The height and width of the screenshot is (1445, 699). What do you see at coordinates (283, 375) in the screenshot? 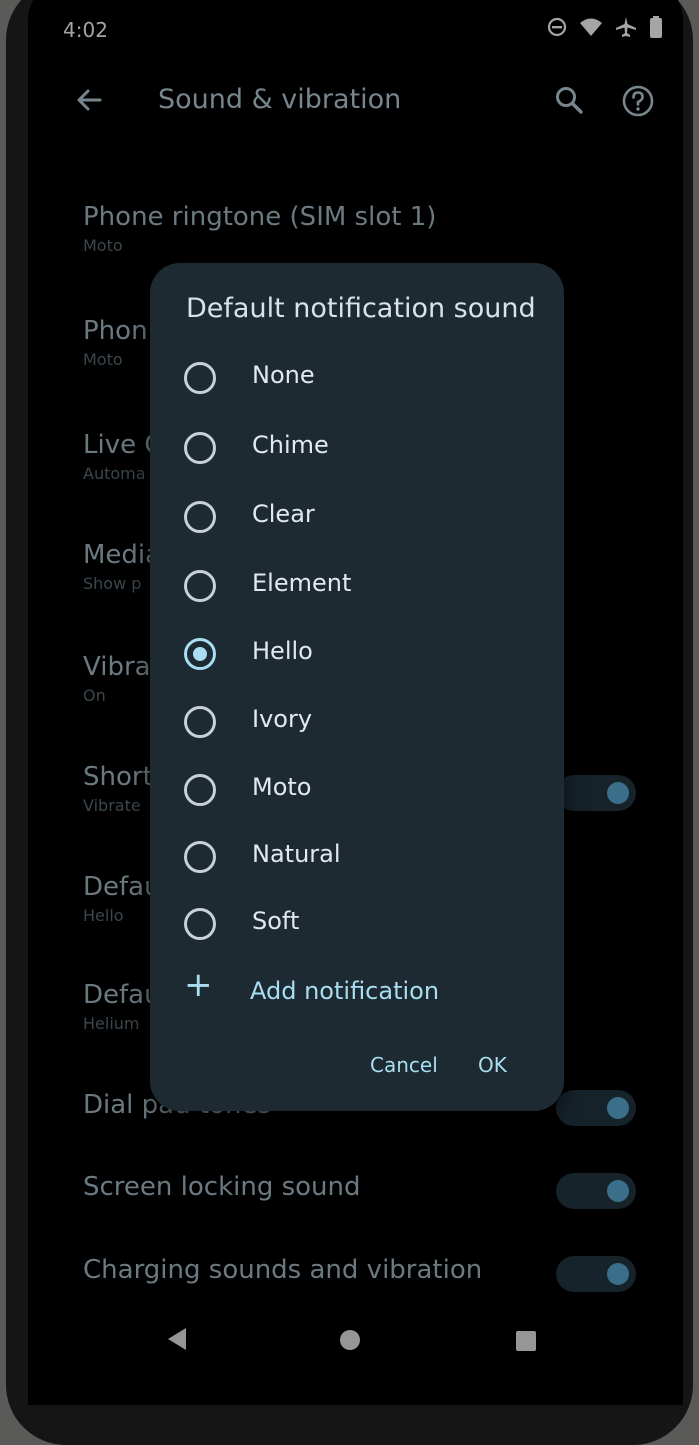
I see `option-label: None` at bounding box center [283, 375].